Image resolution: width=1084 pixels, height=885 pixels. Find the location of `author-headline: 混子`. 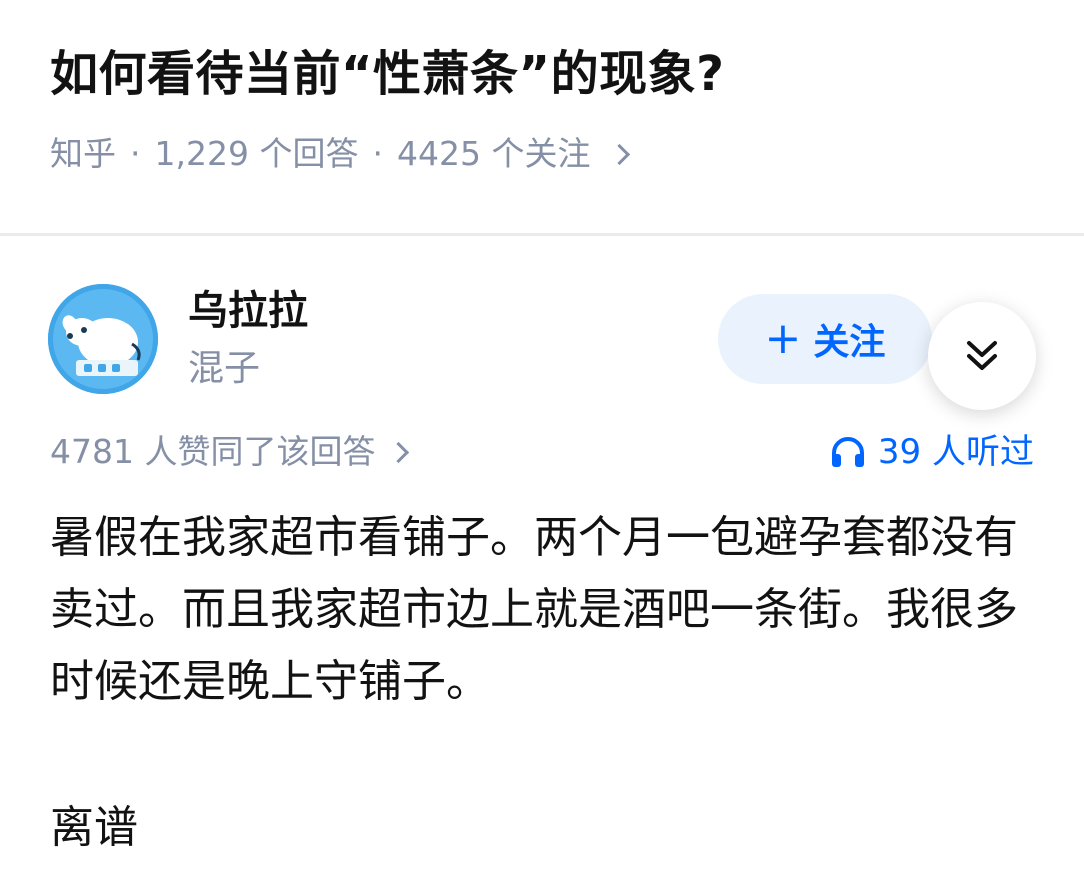

author-headline: 混子 is located at coordinates (224, 368).